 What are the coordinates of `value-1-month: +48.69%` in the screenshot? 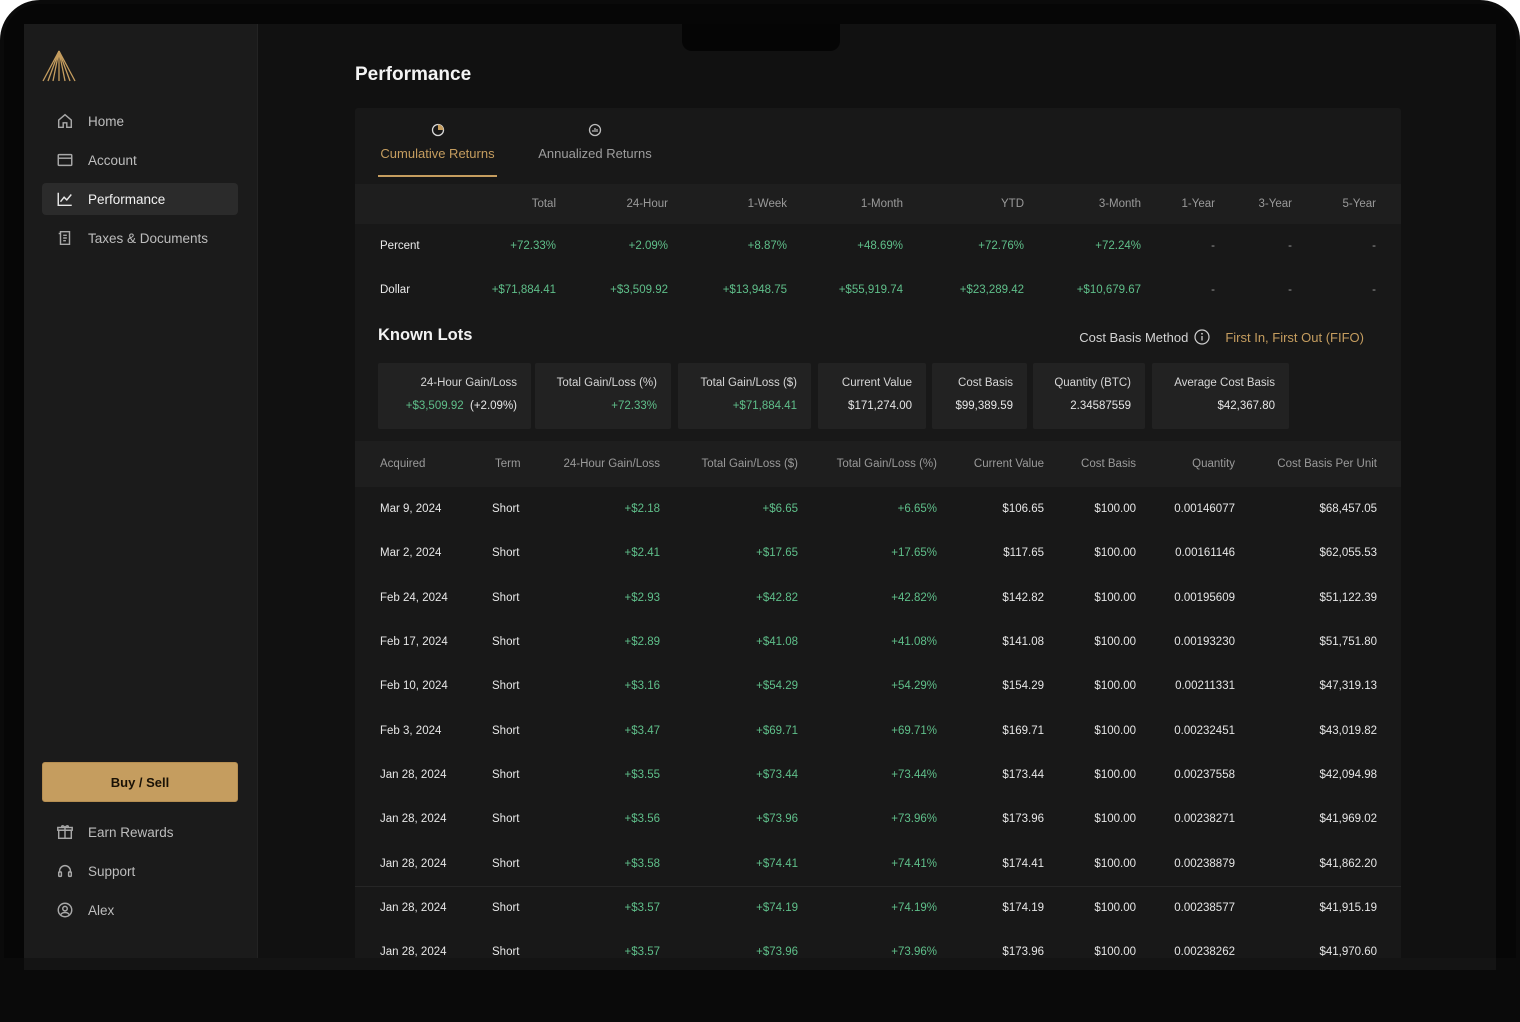 It's located at (880, 246).